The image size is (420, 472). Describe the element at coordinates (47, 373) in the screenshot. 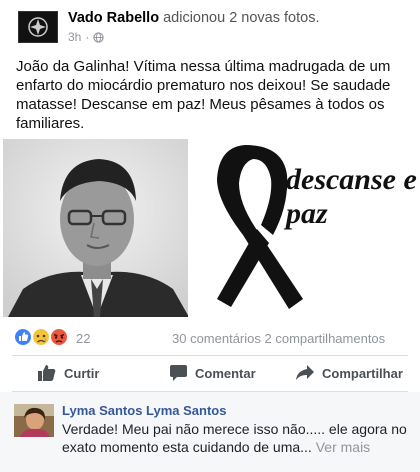

I see `thumbs-up-icon` at that location.